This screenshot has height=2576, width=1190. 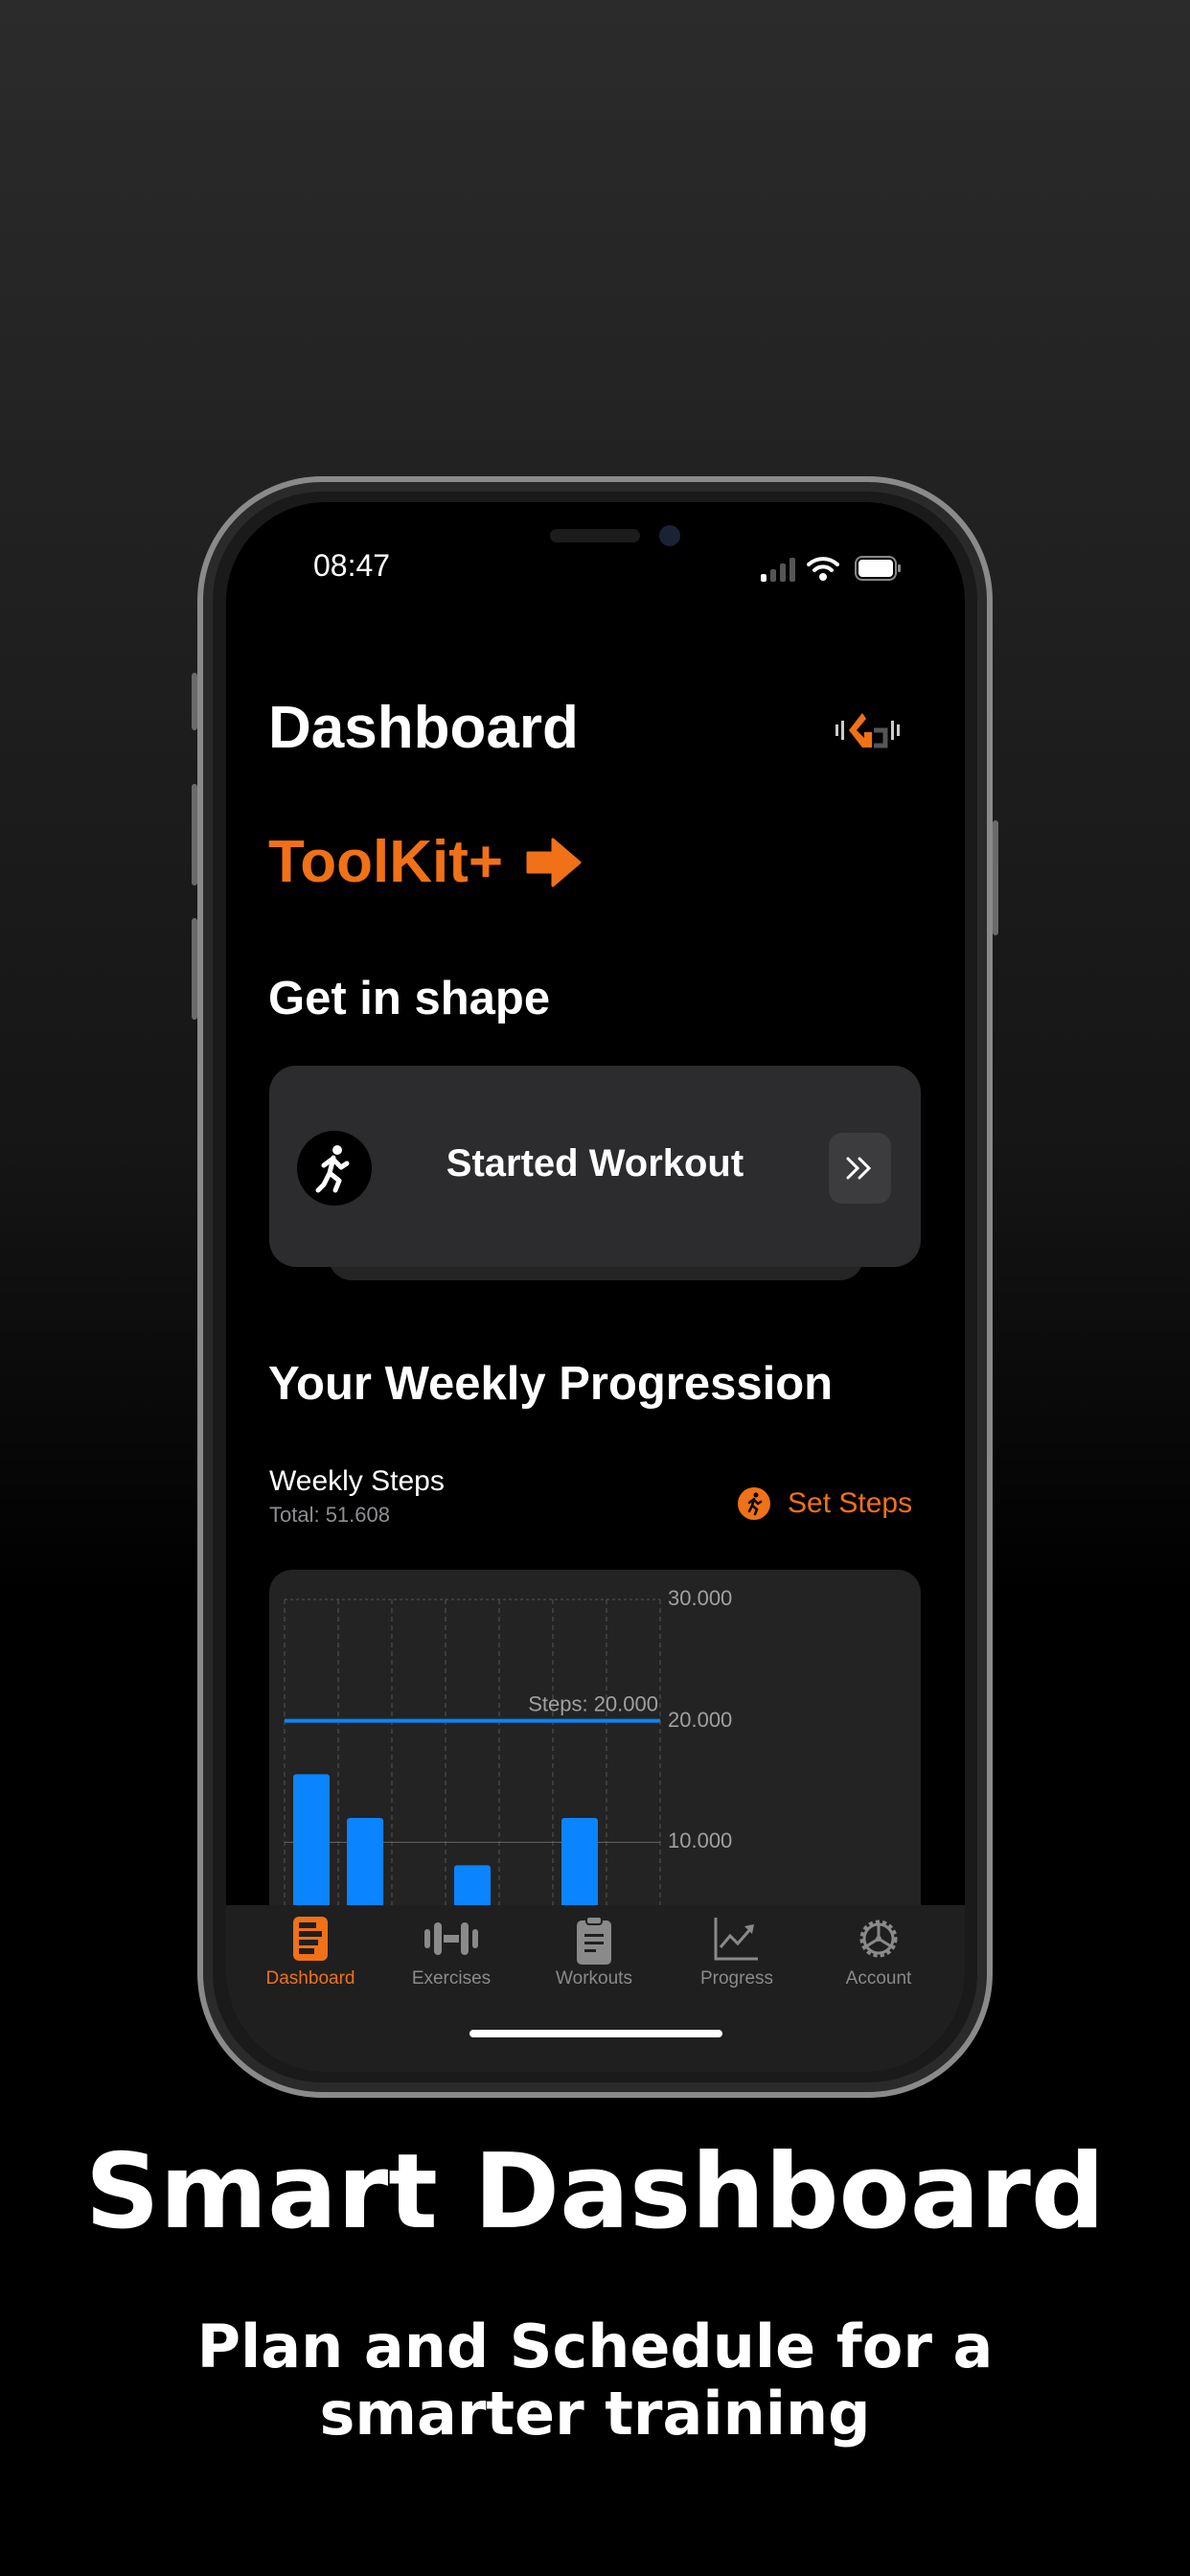 What do you see at coordinates (473, 1751) in the screenshot?
I see `steps-chart: Steps: 20.000` at bounding box center [473, 1751].